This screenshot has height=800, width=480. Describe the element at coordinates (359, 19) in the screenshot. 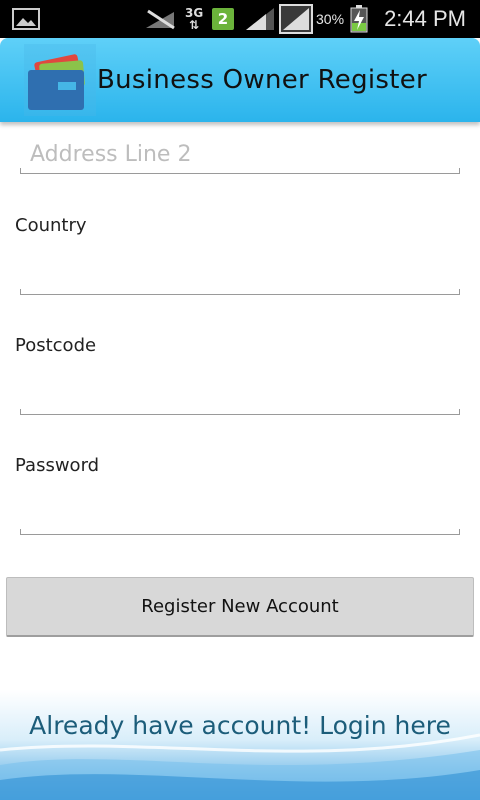

I see `battery-charging-icon` at that location.